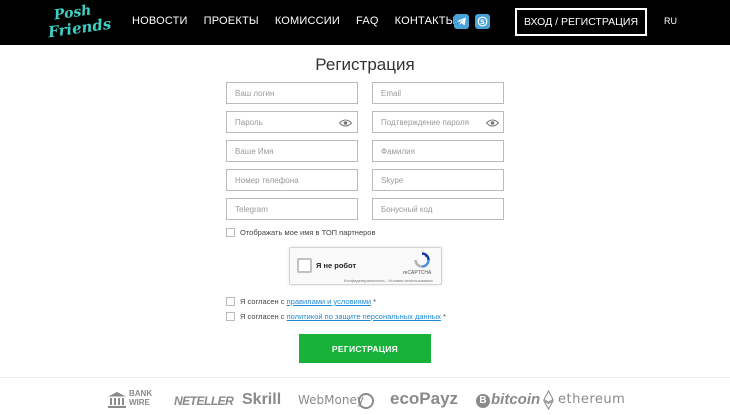 Image resolution: width=730 pixels, height=415 pixels. Describe the element at coordinates (516, 399) in the screenshot. I see `bitcoin-text: bitcoin` at that location.